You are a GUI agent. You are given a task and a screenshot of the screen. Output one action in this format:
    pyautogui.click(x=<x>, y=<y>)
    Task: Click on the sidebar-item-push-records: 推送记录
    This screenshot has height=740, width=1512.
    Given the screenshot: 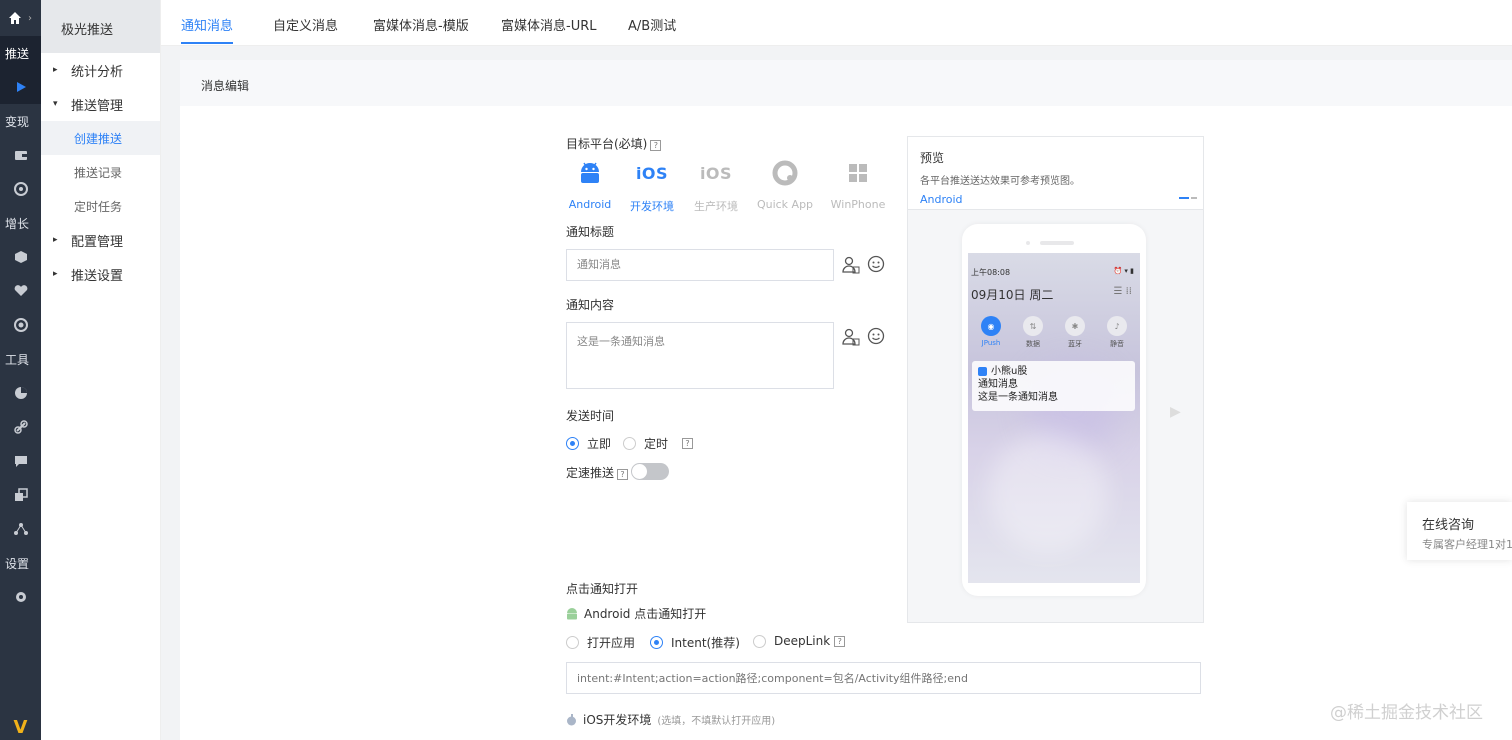 What is the action you would take?
    pyautogui.click(x=100, y=172)
    